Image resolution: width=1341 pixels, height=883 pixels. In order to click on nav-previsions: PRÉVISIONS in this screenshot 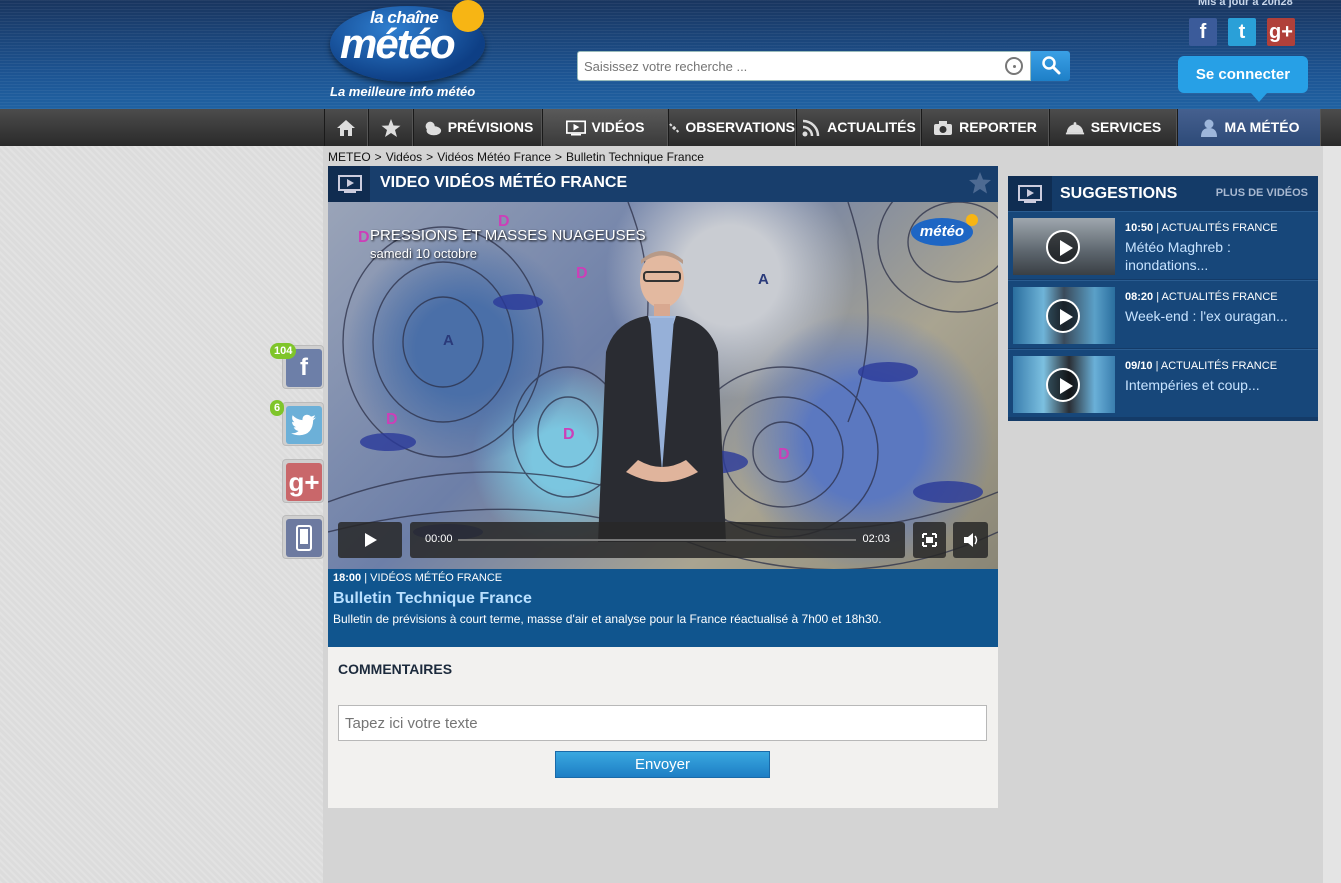, I will do `click(477, 127)`.